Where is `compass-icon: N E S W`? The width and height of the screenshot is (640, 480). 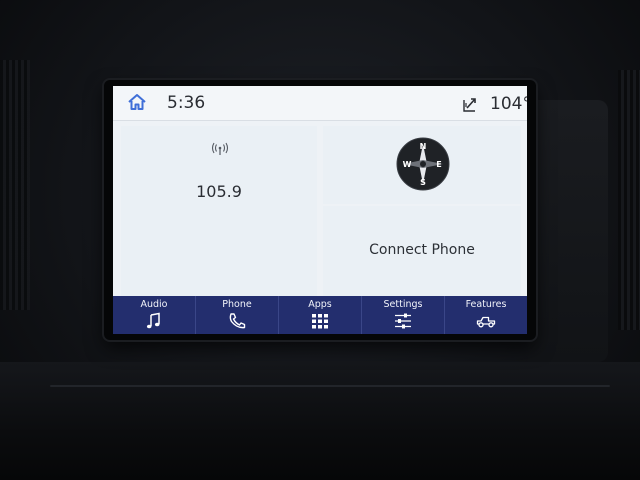
compass-icon: N E S W is located at coordinates (423, 164).